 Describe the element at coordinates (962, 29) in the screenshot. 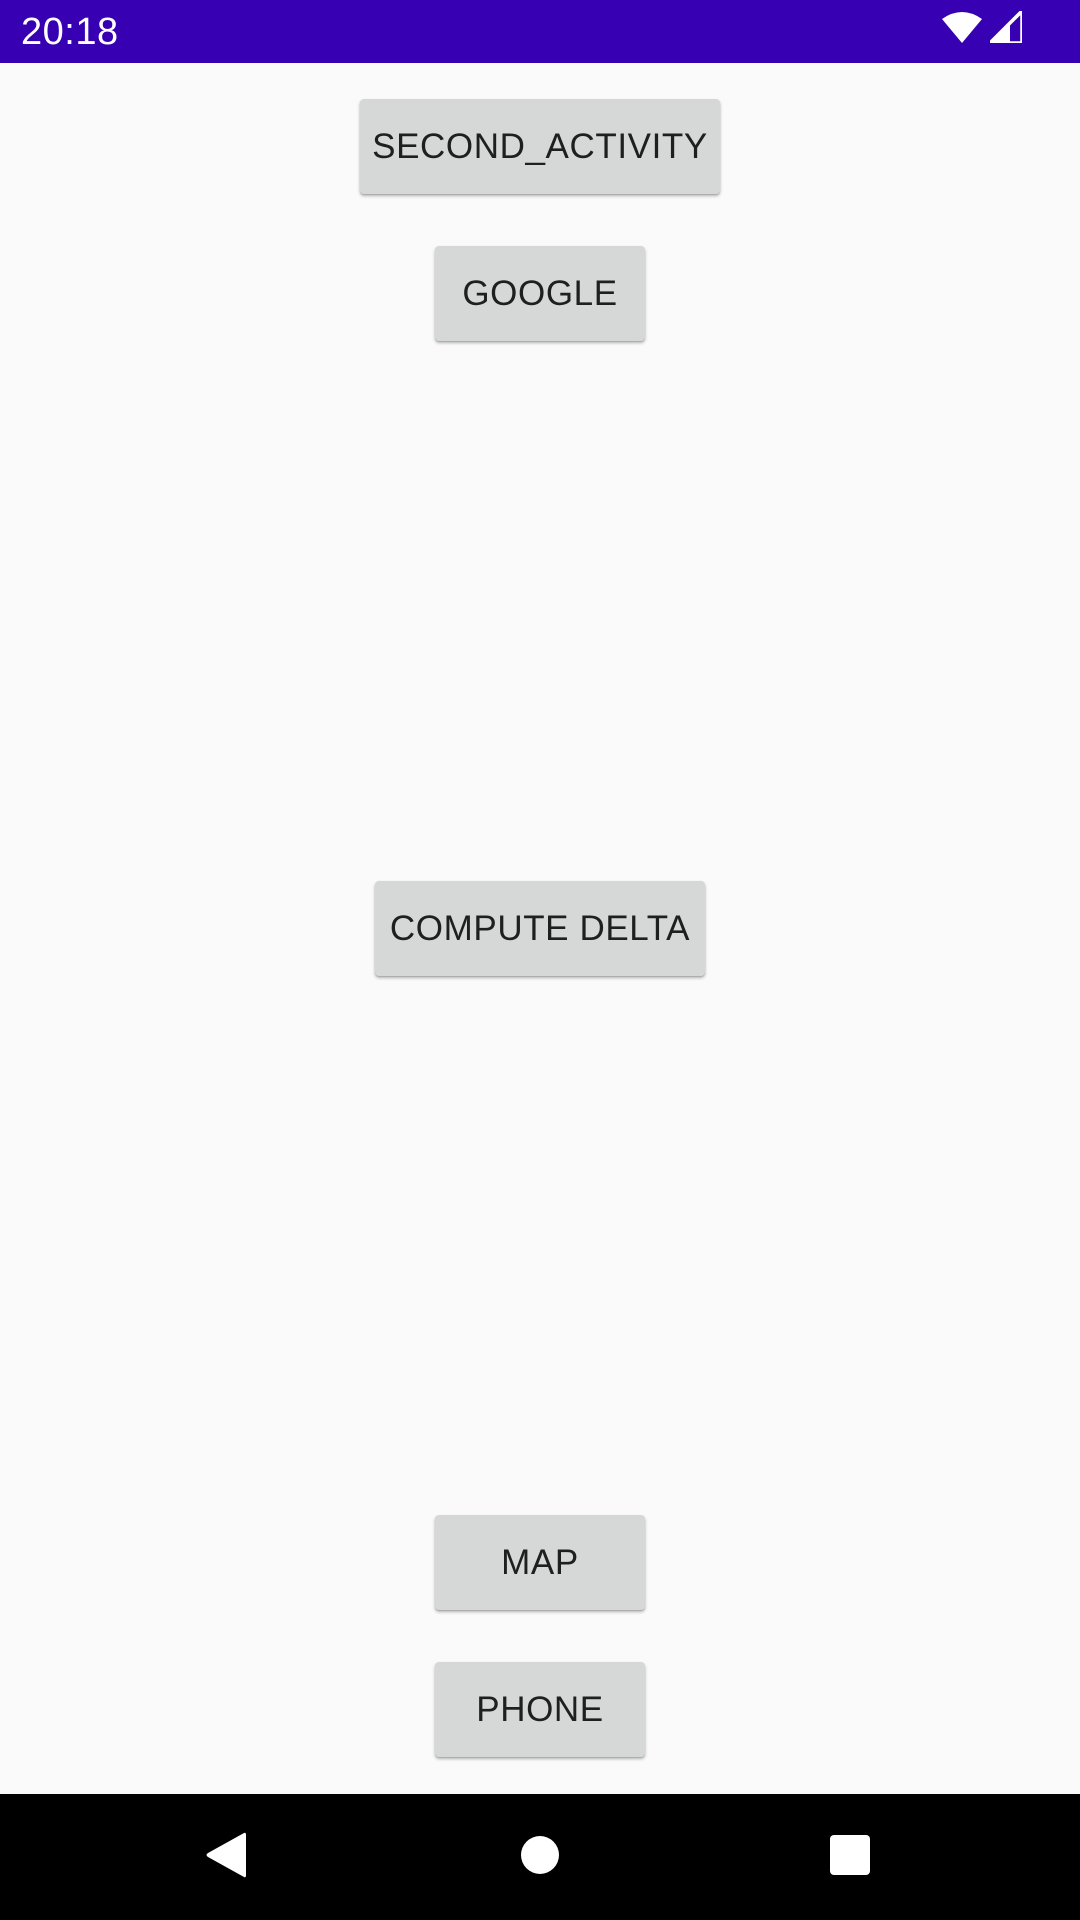

I see `wifi-icon` at that location.